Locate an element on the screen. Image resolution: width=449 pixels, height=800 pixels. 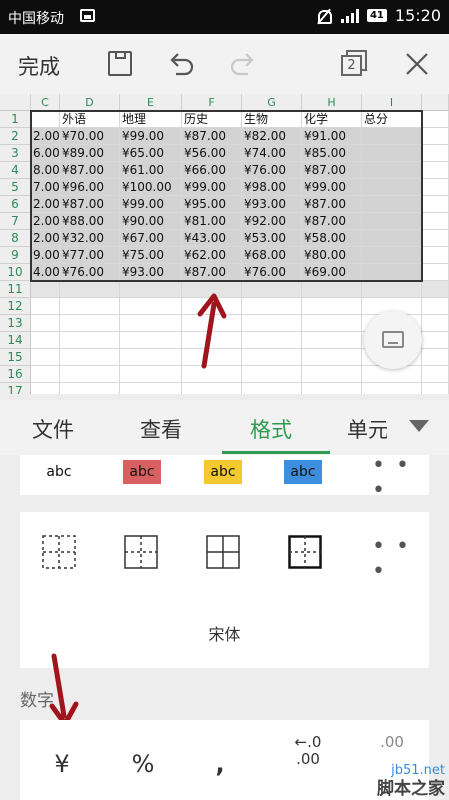
border-none-icon is located at coordinates (59, 552).